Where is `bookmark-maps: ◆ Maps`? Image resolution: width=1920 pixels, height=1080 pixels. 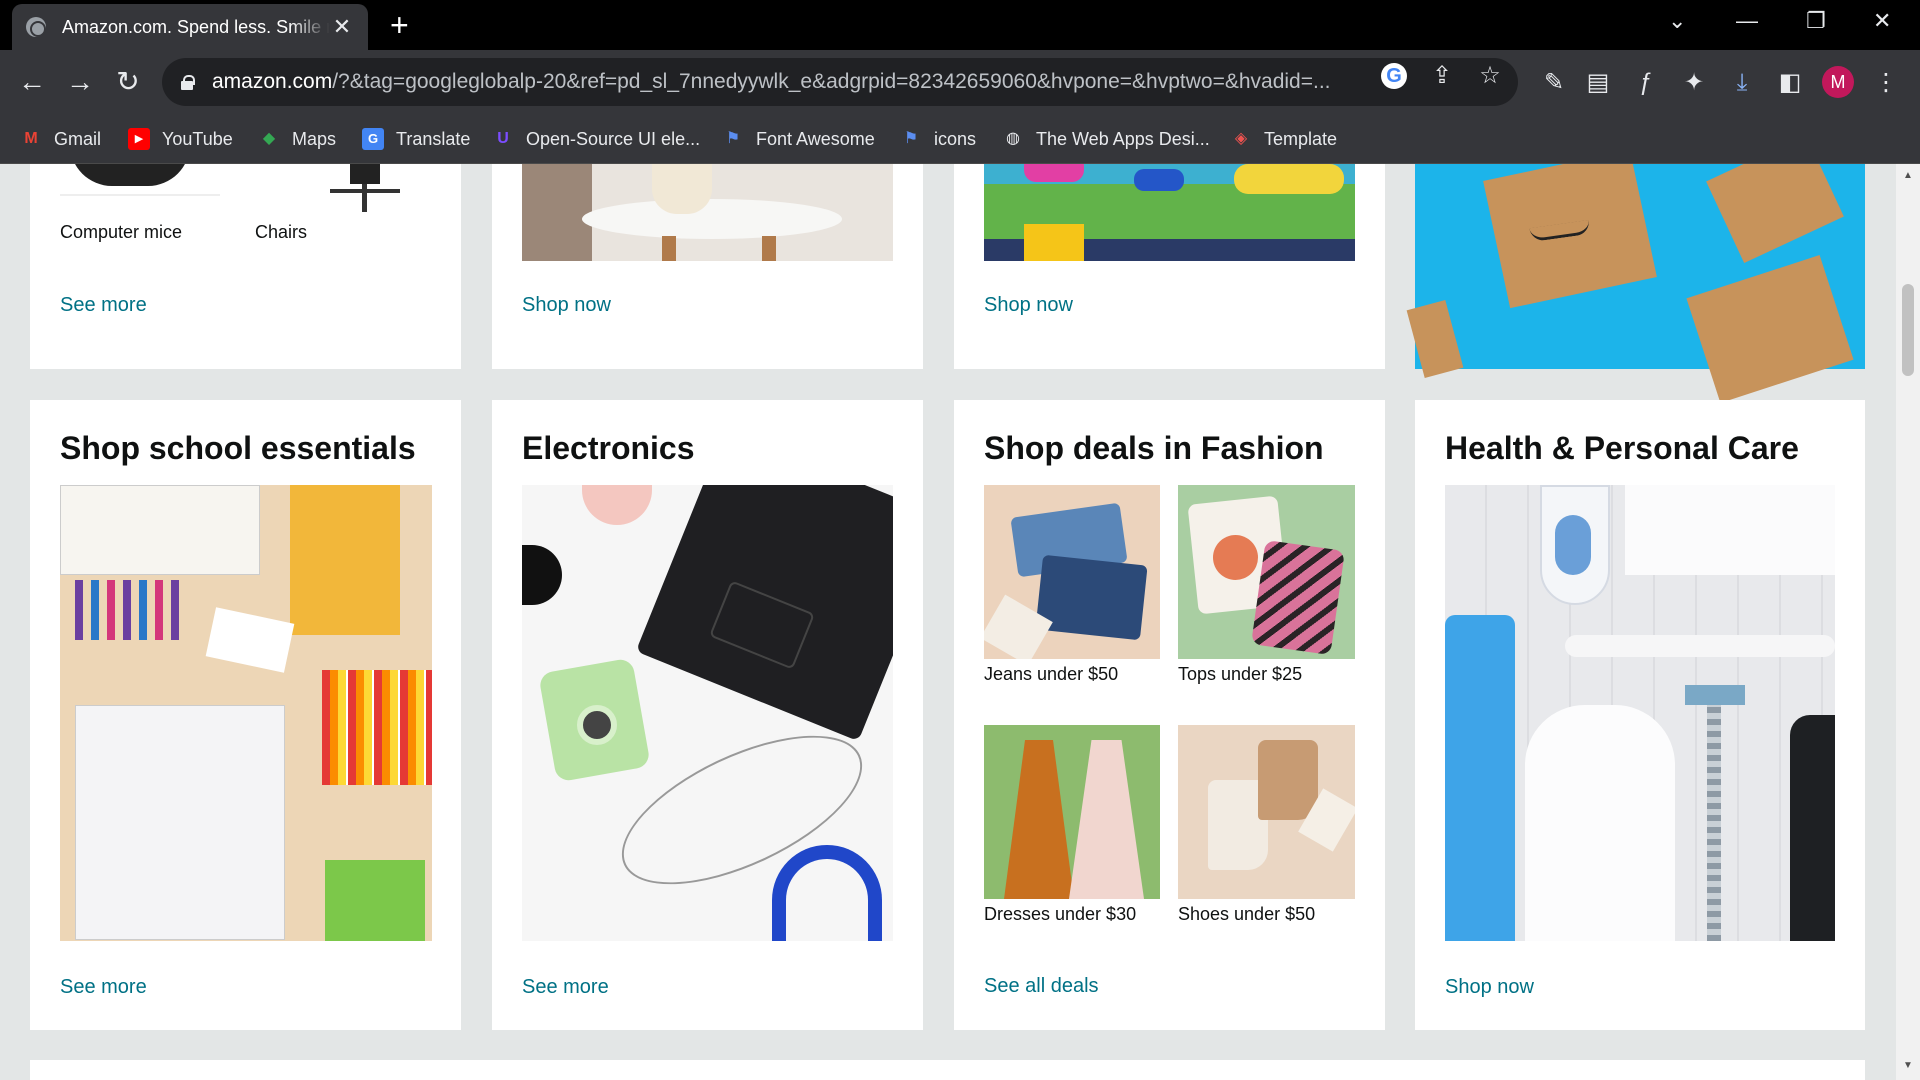 bookmark-maps: ◆ Maps is located at coordinates (297, 139).